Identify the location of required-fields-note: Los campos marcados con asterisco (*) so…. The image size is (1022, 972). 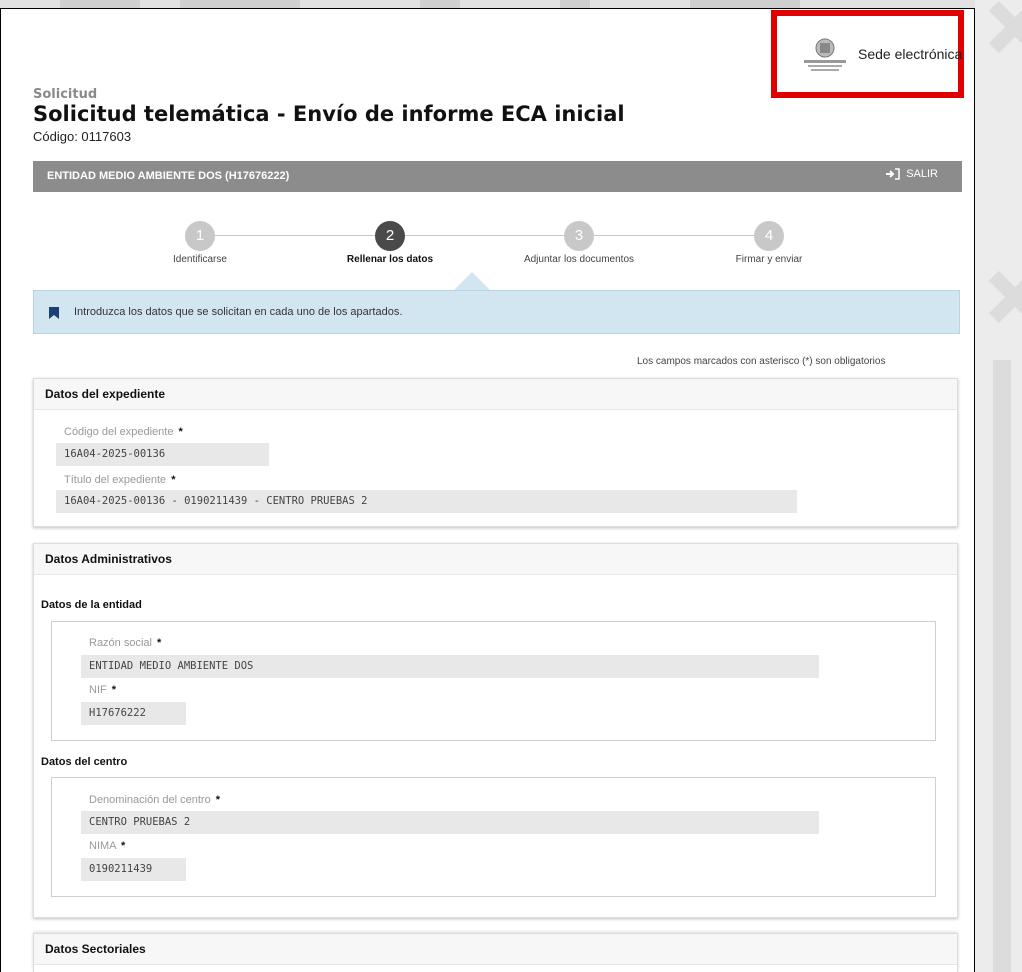
(761, 361).